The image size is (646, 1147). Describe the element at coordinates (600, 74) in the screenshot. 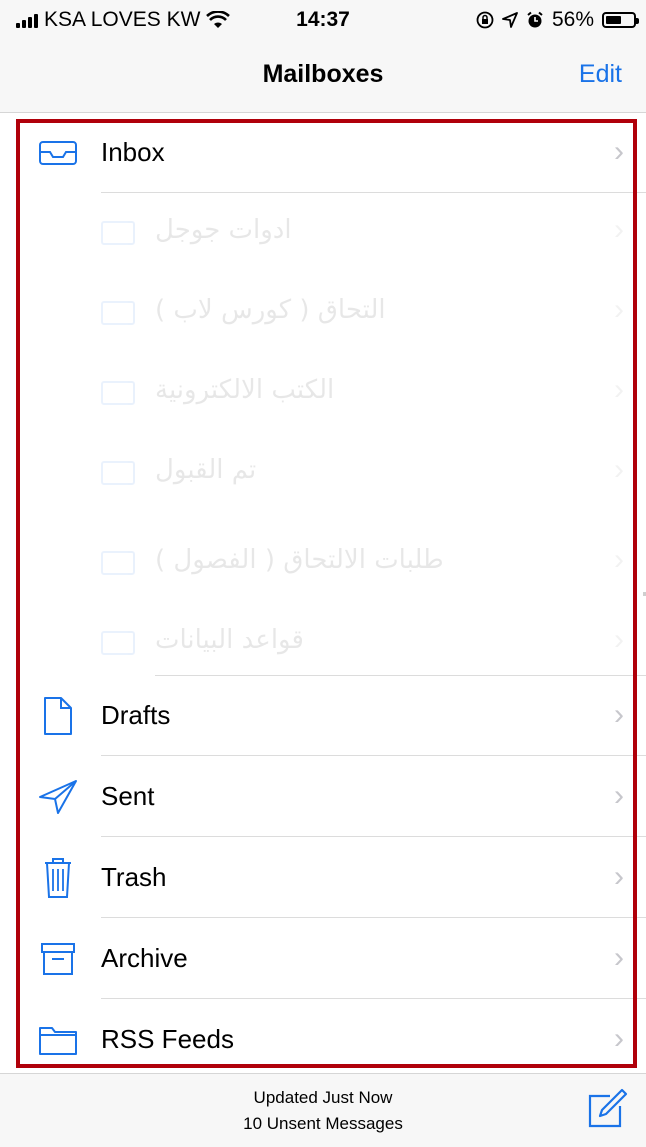

I see `edit-button: Edit` at that location.